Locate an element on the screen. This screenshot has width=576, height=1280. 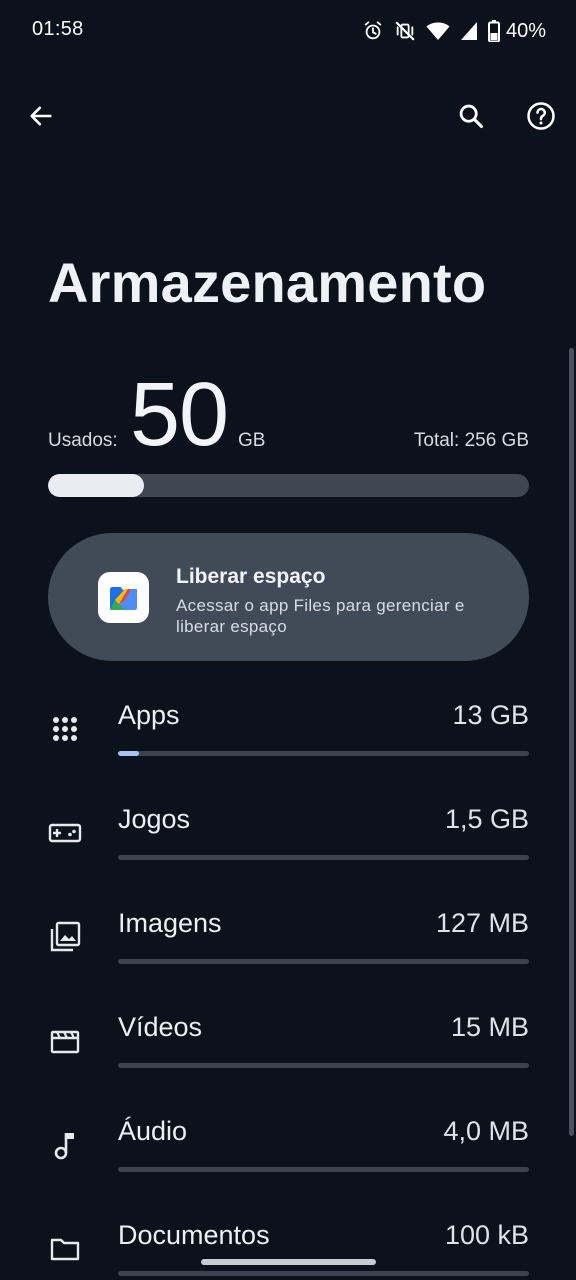
scrollbar is located at coordinates (571, 742).